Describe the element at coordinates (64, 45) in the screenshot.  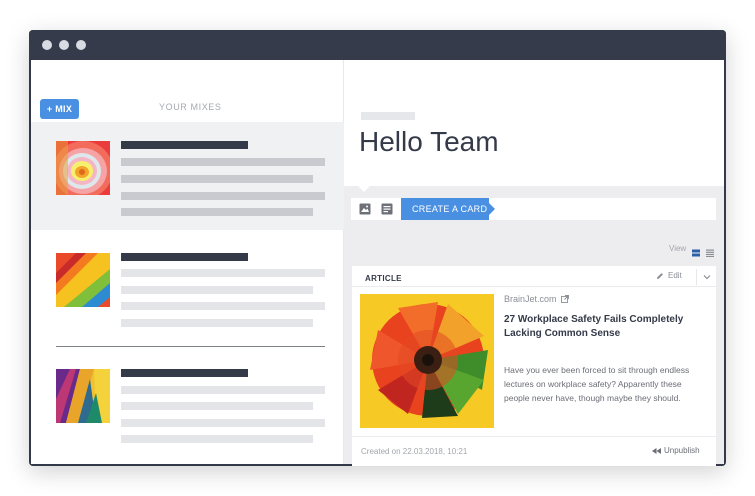
I see `window-dot-minimize` at that location.